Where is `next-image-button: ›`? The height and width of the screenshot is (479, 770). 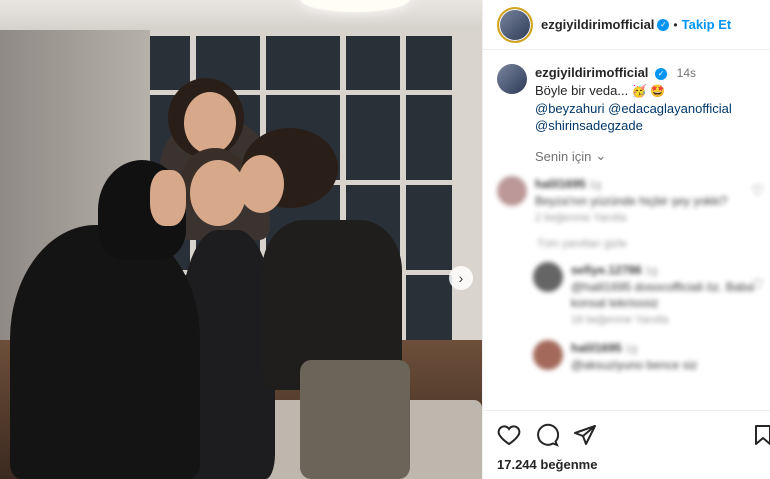 next-image-button: › is located at coordinates (461, 278).